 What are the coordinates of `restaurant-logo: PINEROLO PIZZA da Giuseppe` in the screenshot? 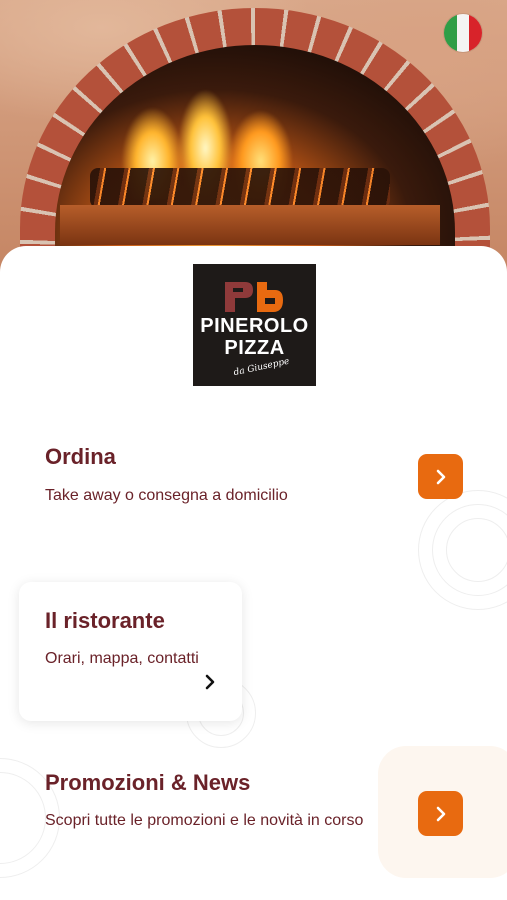 It's located at (254, 325).